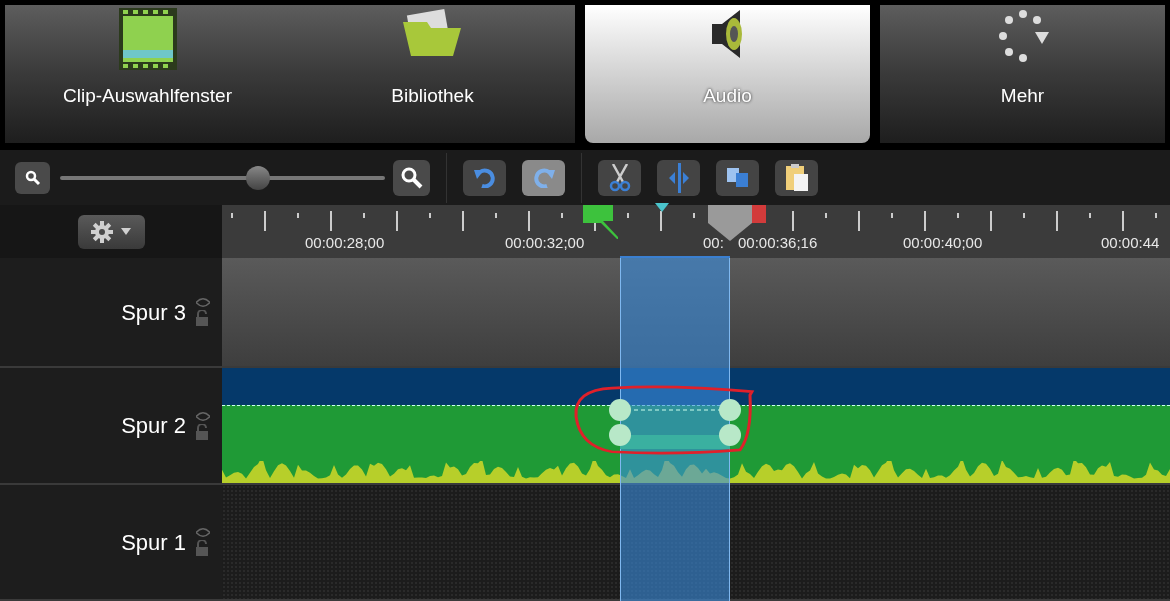 This screenshot has height=601, width=1170. I want to click on undo-icon, so click(484, 177).